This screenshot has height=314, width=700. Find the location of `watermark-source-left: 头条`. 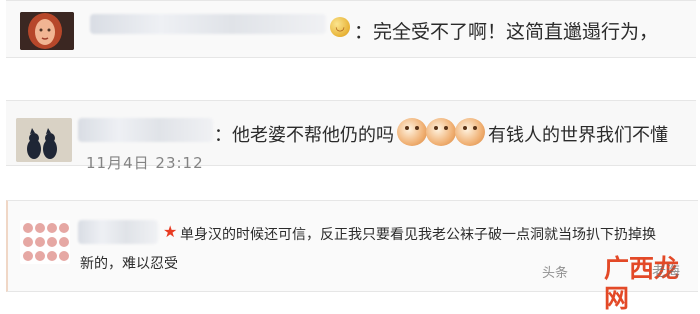

watermark-source-left: 头条 is located at coordinates (555, 273).